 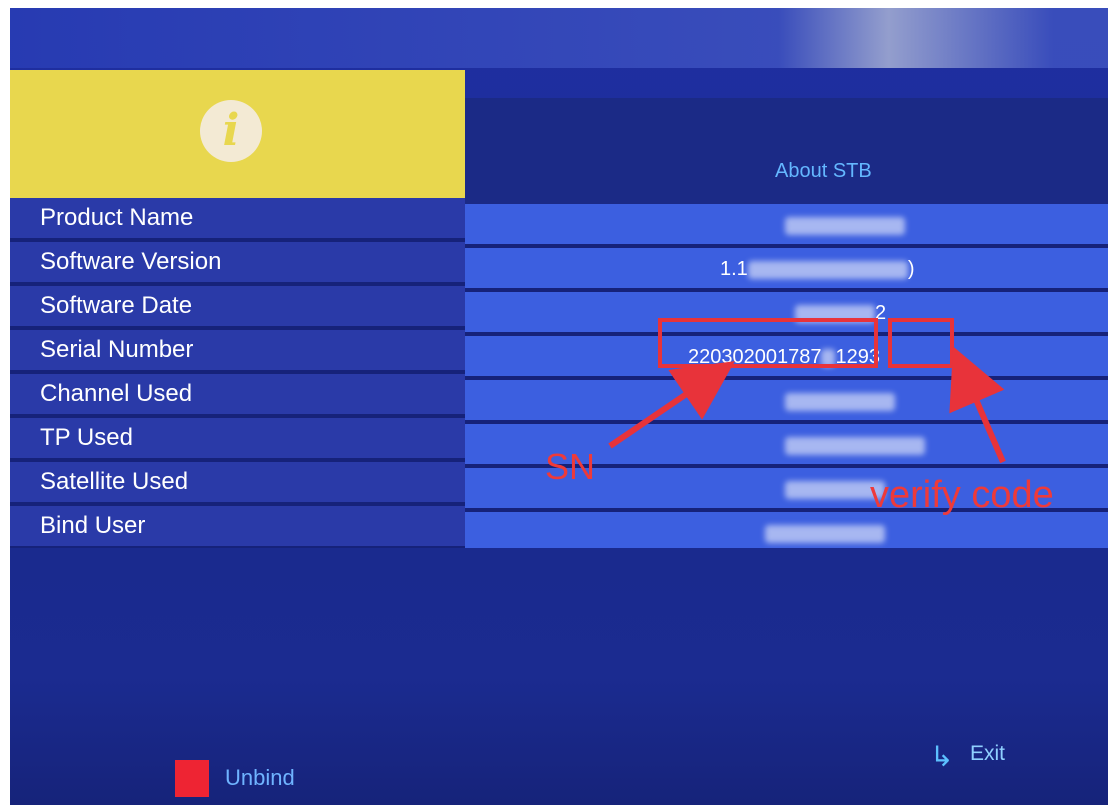 What do you see at coordinates (570, 466) in the screenshot?
I see `sn-annotation-label: SN` at bounding box center [570, 466].